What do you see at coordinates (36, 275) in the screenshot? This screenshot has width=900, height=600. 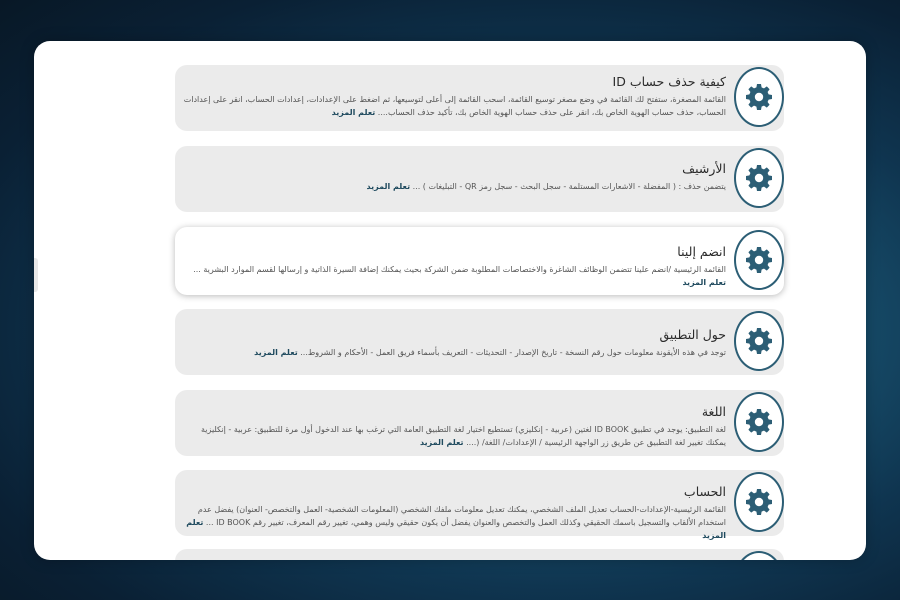 I see `window-edge-tab` at bounding box center [36, 275].